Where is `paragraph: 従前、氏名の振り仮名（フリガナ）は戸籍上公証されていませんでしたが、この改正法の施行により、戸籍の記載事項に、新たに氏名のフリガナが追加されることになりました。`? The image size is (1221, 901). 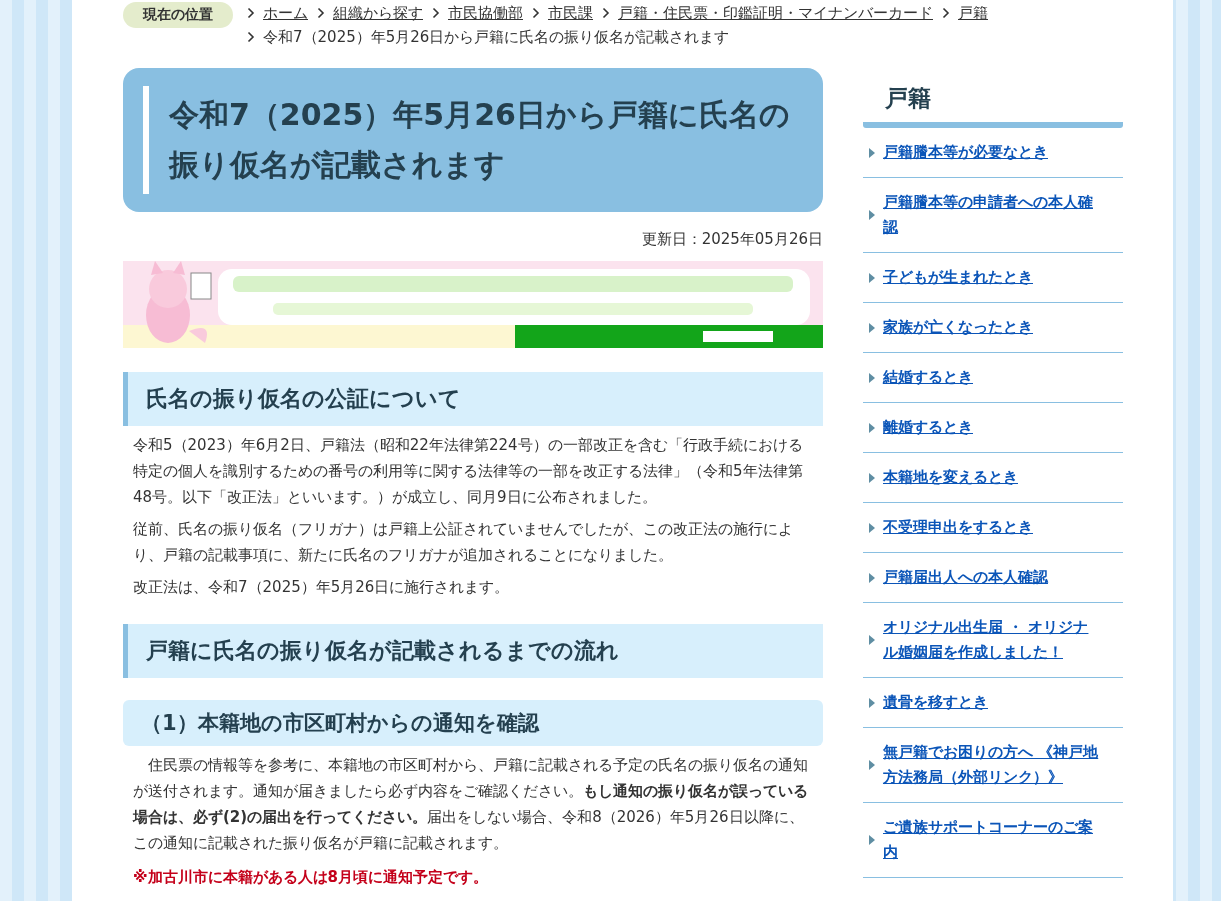
paragraph: 従前、氏名の振り仮名（フリガナ）は戸籍上公証されていませんでしたが、この改正法の施行により、戸籍の記載事項に、新たに氏名のフリガナが追加されることになりました。 is located at coordinates (463, 542).